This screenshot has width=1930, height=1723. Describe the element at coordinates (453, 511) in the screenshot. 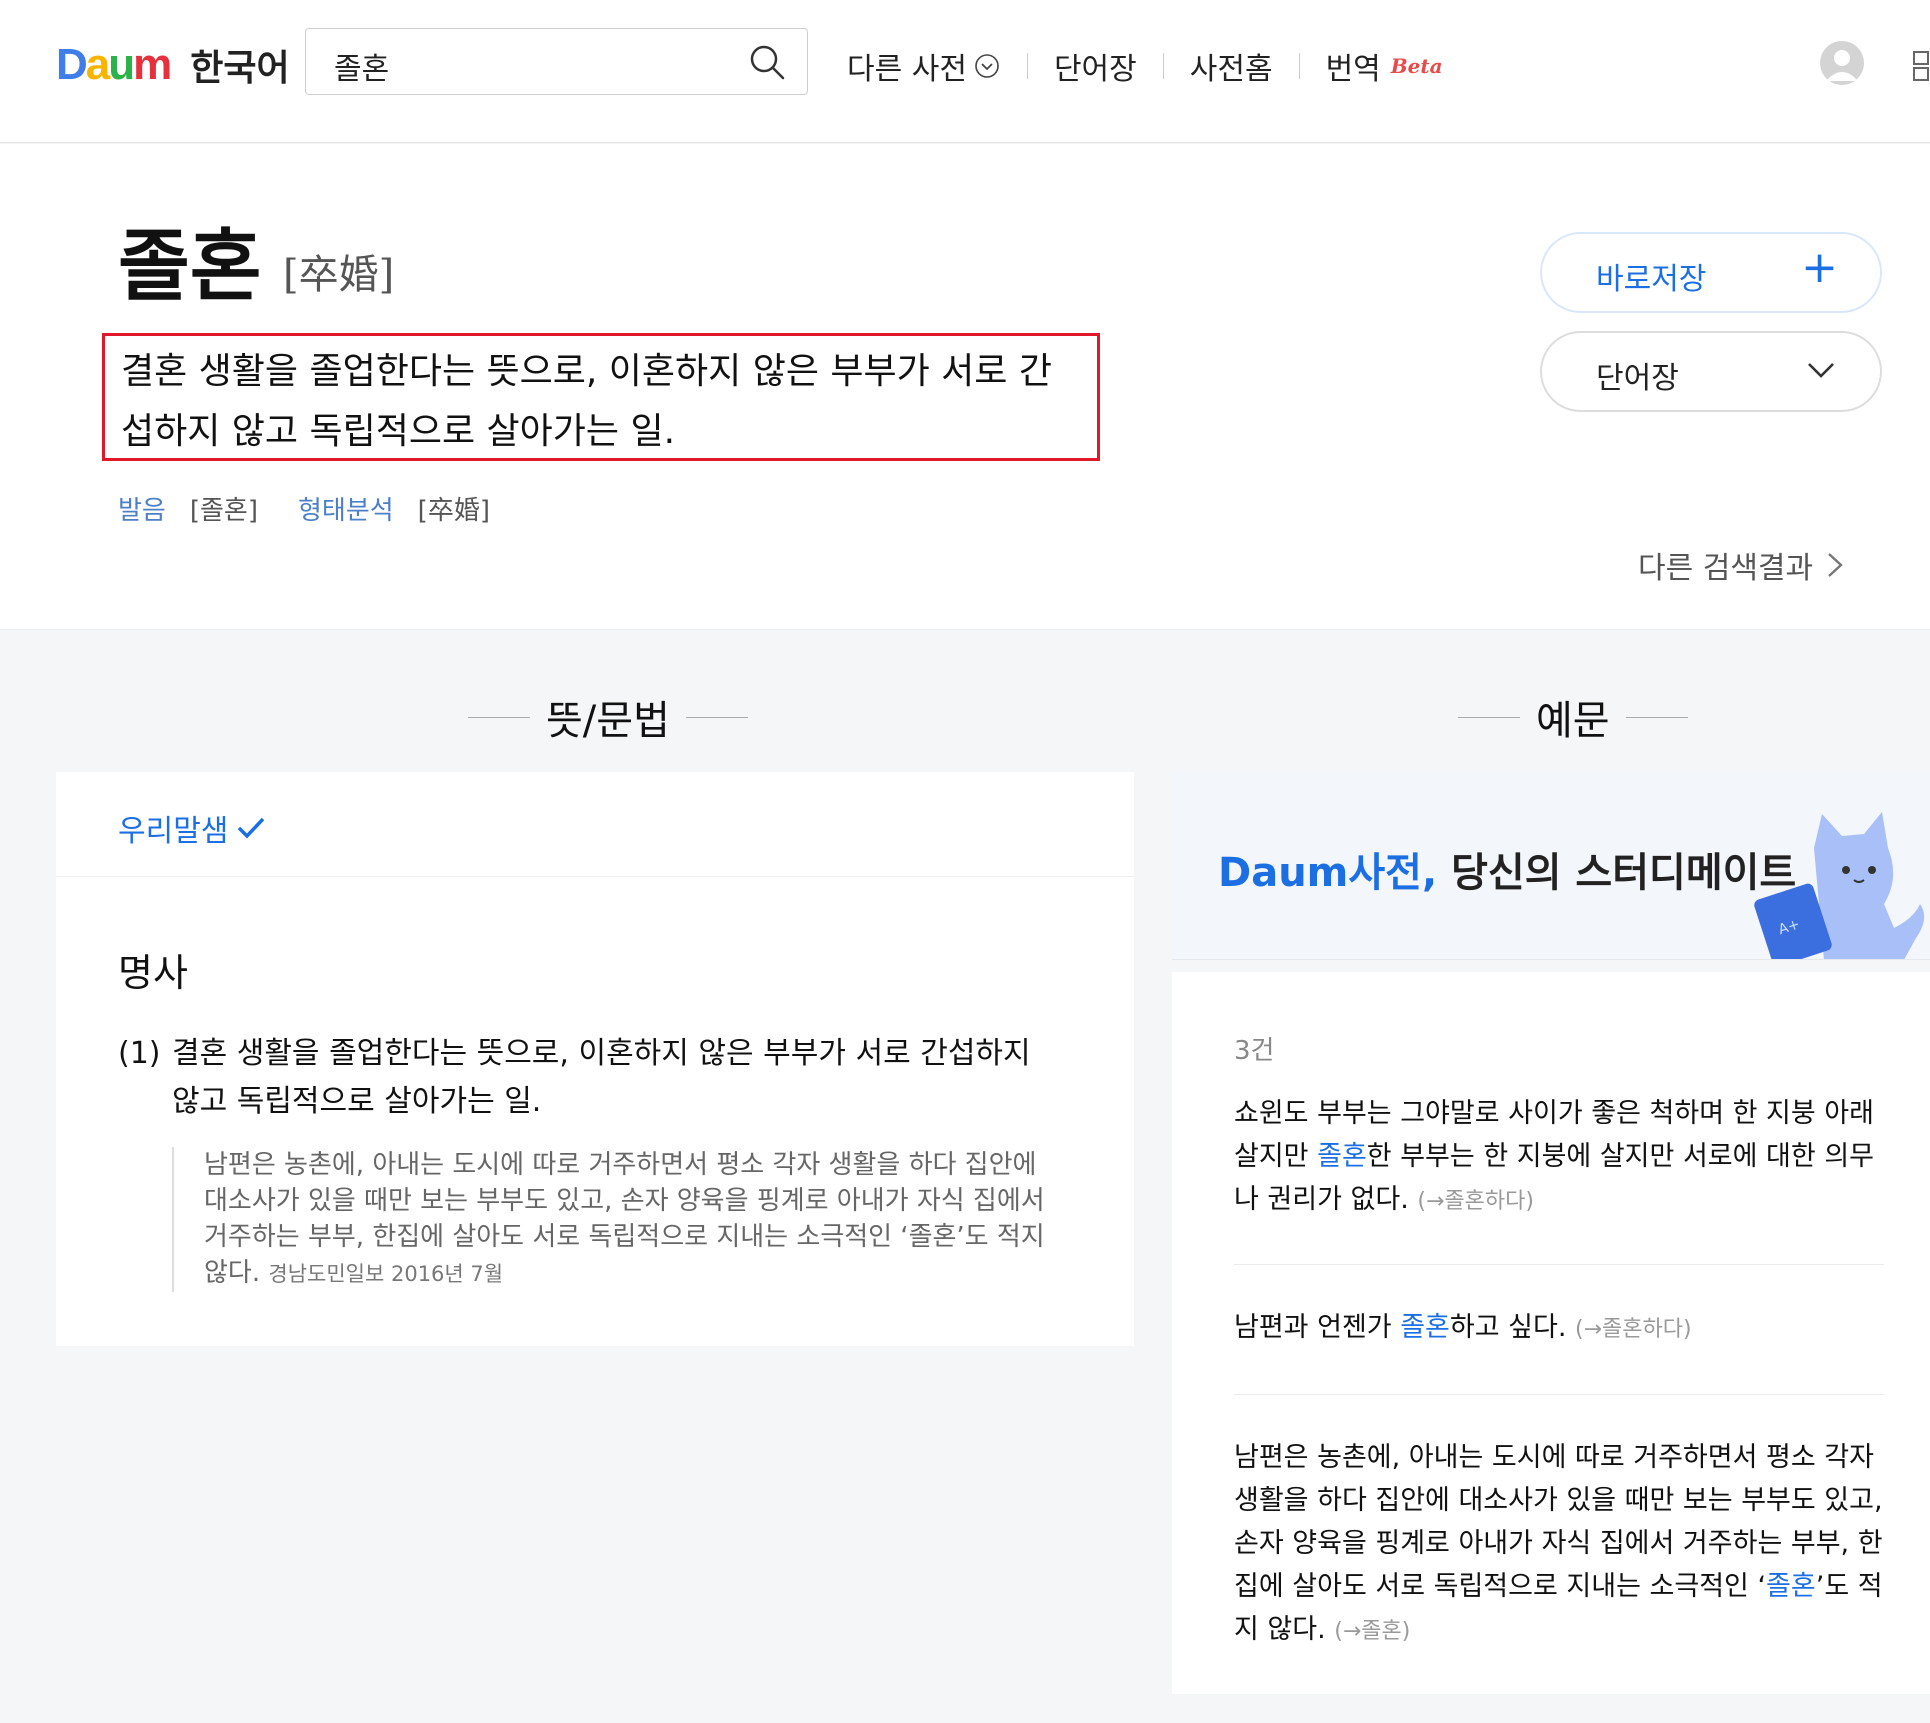

I see `morphology-value: [卒婚]` at that location.